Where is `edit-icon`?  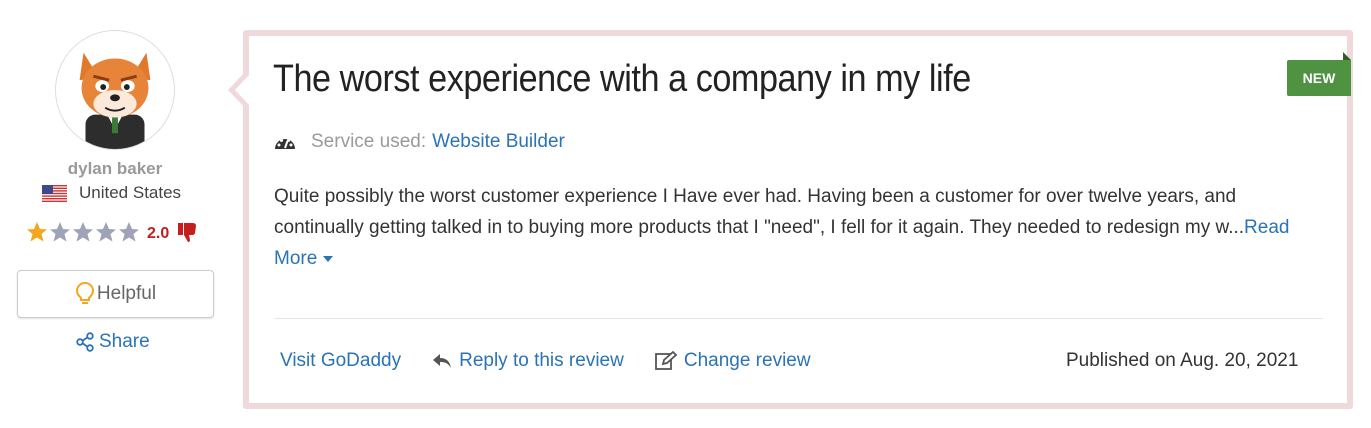
edit-icon is located at coordinates (666, 360).